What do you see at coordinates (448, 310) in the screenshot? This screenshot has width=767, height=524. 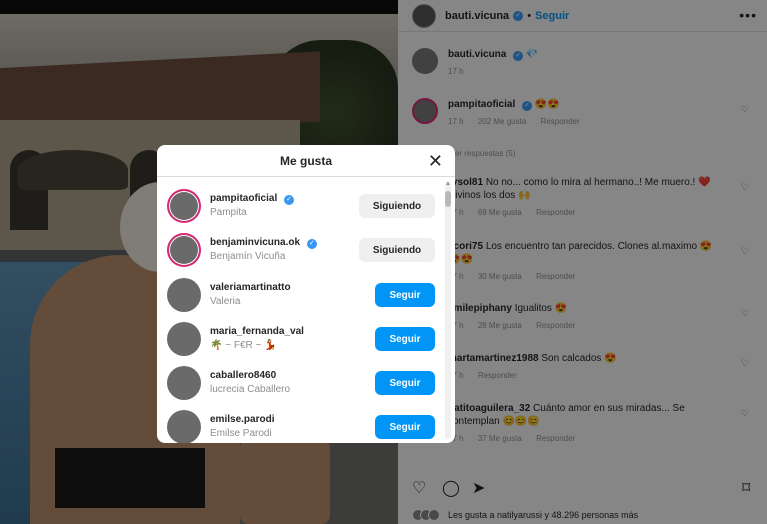 I see `dialog-scrollbar: ▲` at bounding box center [448, 310].